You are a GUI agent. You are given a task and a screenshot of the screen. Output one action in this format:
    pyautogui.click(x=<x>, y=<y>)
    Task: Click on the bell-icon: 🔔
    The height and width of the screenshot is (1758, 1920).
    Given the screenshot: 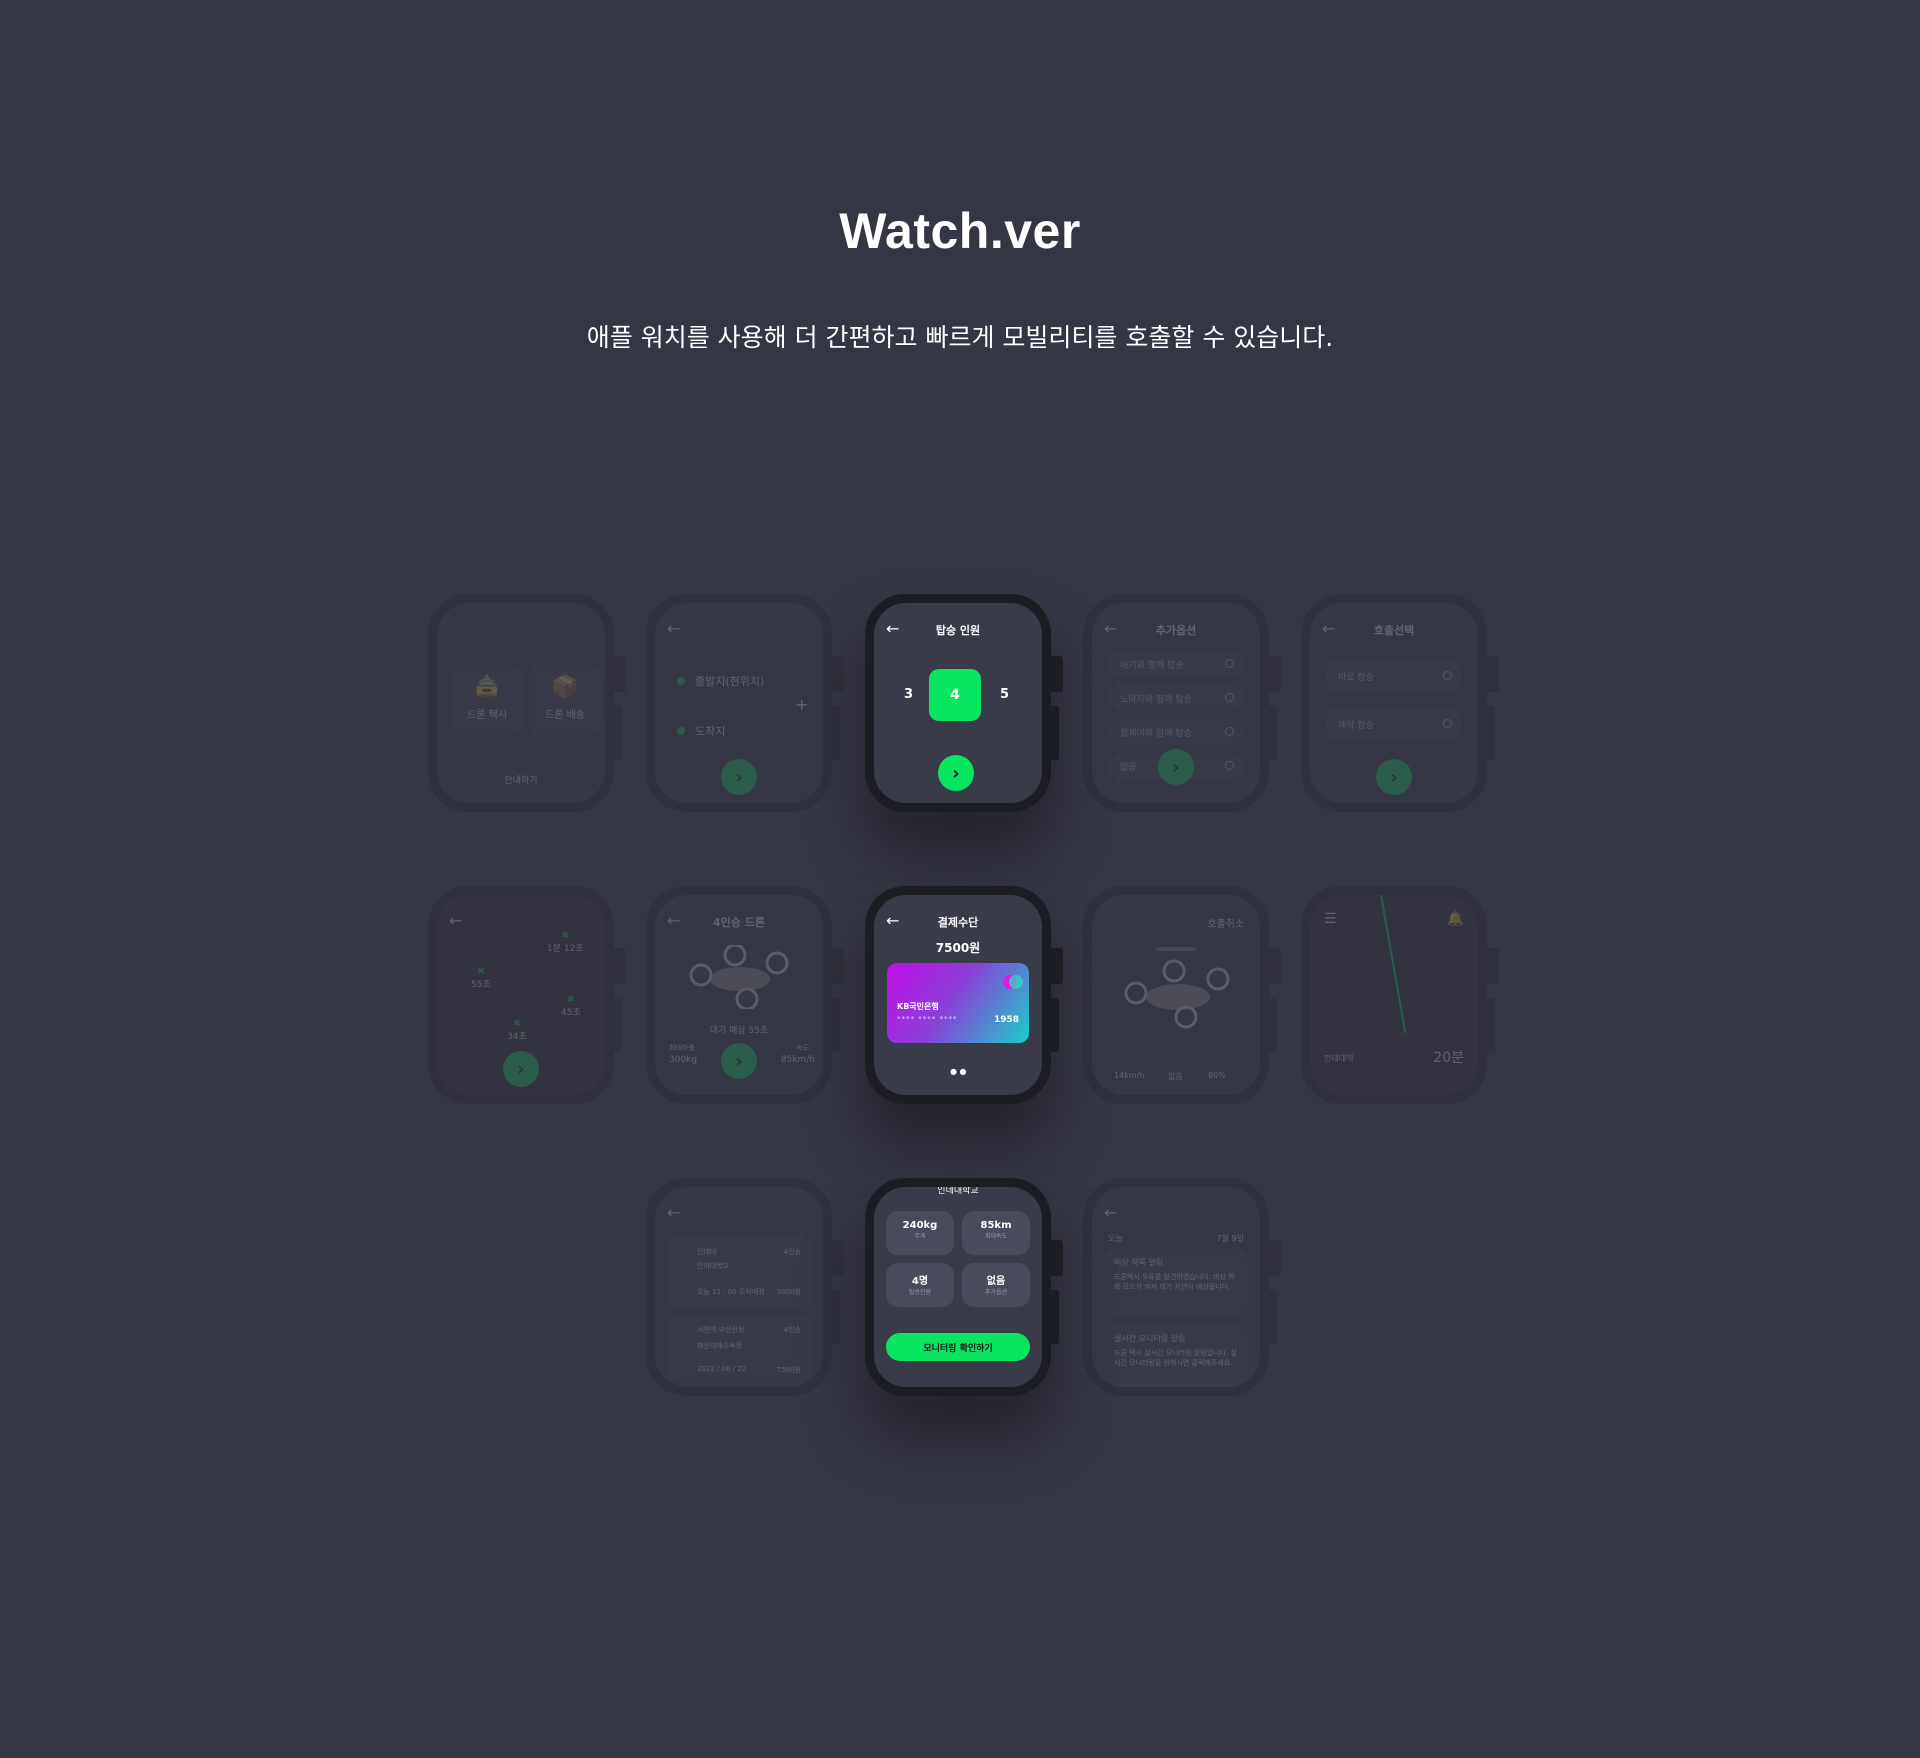 What is the action you would take?
    pyautogui.click(x=1455, y=919)
    